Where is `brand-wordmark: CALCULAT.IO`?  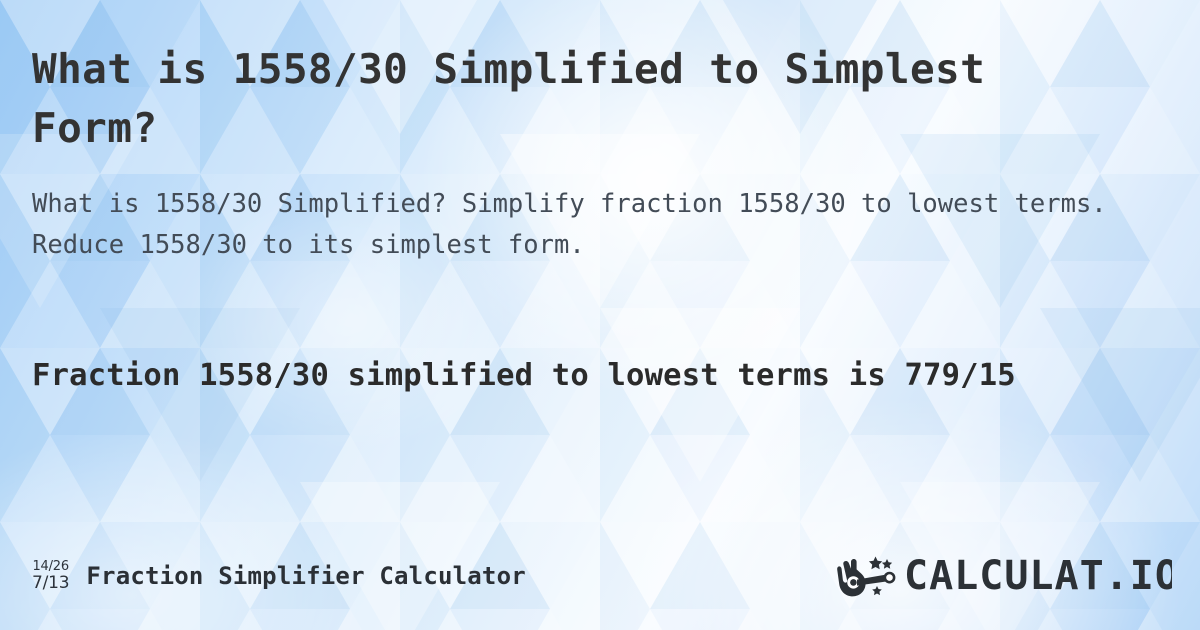 brand-wordmark: CALCULAT.IO is located at coordinates (1038, 576).